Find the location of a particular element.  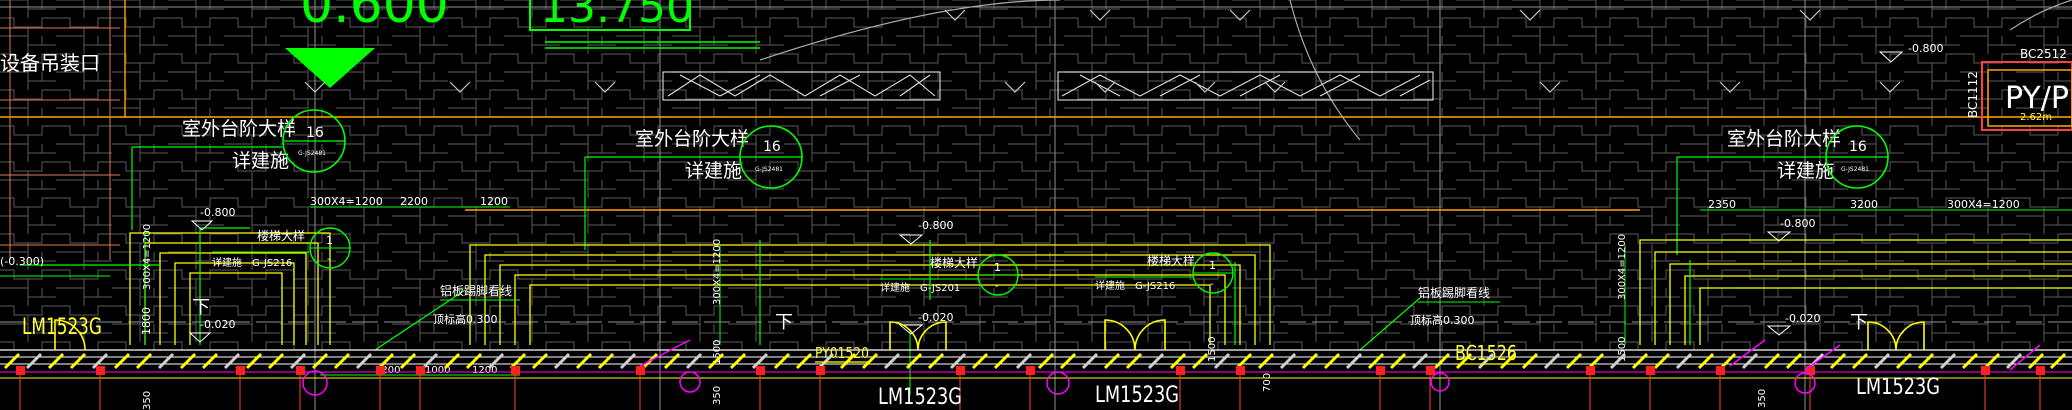

dim-text: 1800 is located at coordinates (146, 321).